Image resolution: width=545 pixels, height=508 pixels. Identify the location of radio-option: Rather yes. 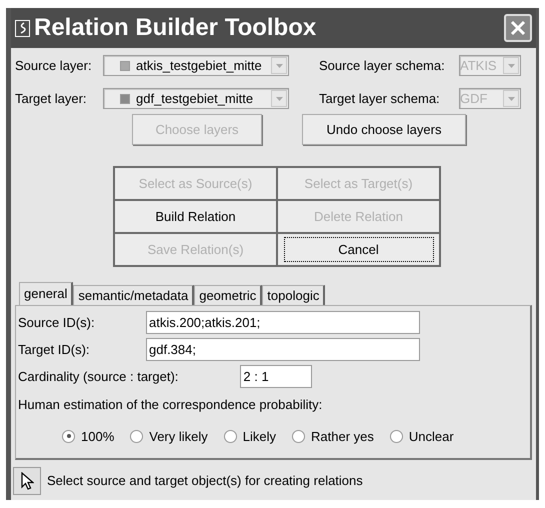
(333, 436).